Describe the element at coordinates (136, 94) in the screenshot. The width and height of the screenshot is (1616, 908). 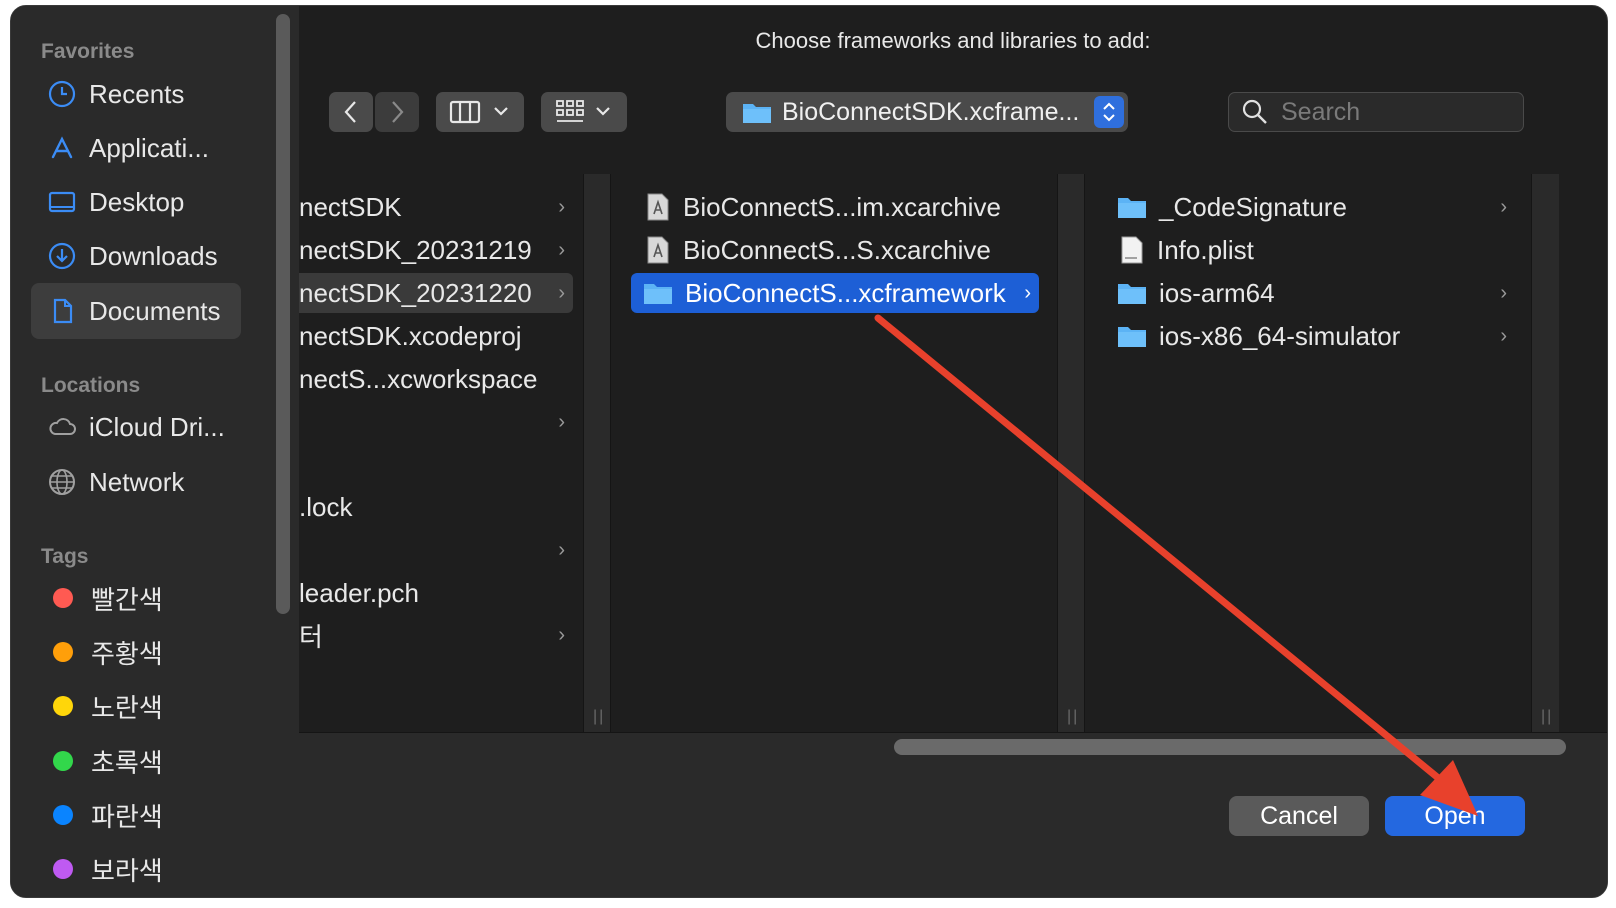
I see `sidebar-item-recents: Recents` at that location.